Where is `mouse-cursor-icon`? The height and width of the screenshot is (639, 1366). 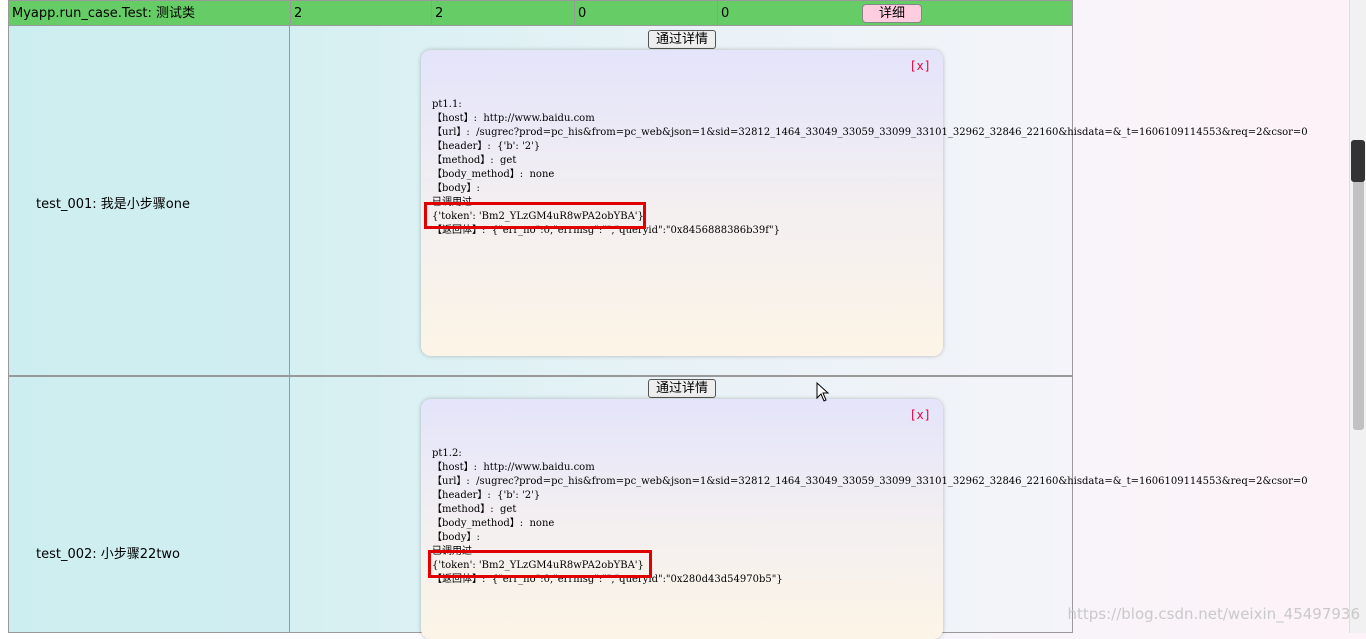 mouse-cursor-icon is located at coordinates (823, 394).